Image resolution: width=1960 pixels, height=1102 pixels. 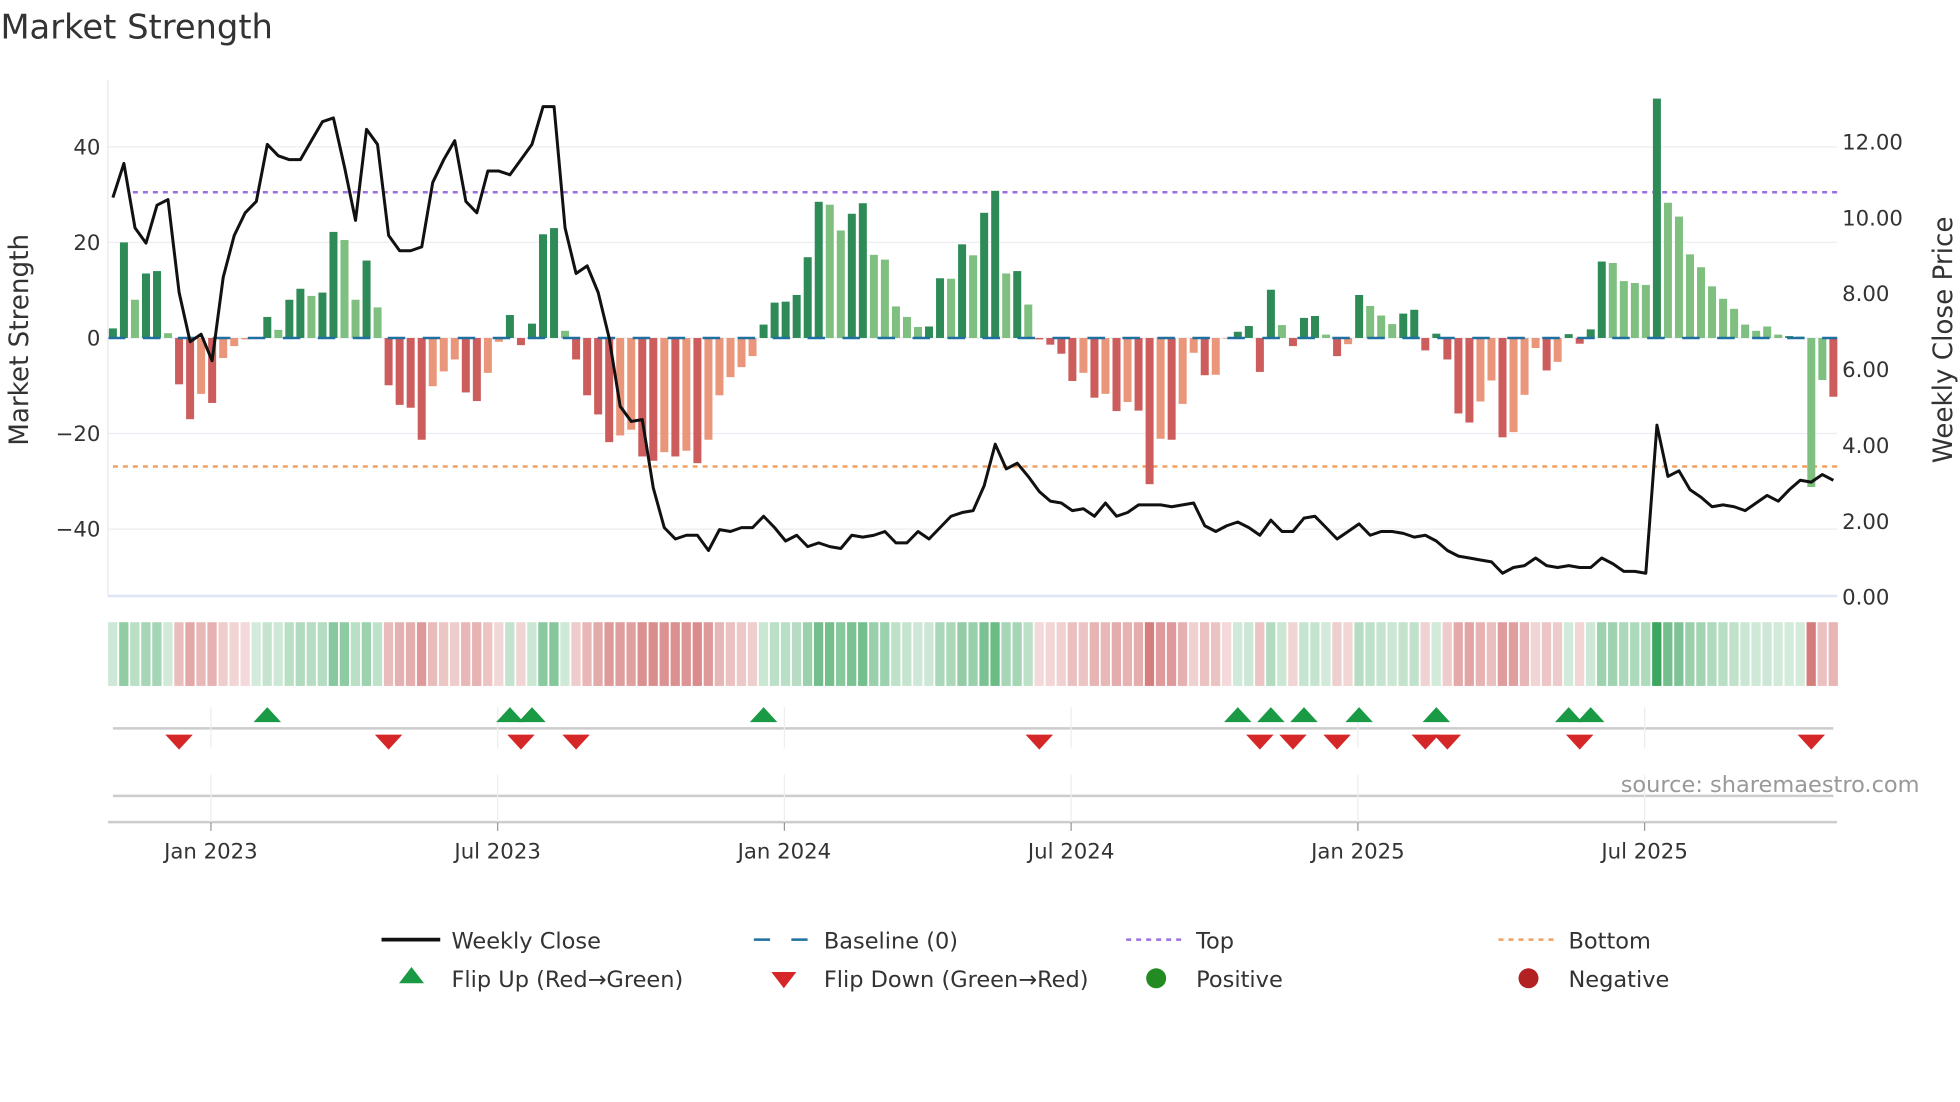 I want to click on x-tick-label: Jul 2025, so click(x=1643, y=851).